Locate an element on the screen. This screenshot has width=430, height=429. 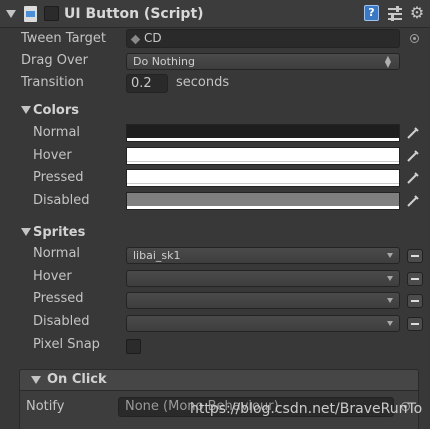
colors-foldout-icon is located at coordinates (26, 110).